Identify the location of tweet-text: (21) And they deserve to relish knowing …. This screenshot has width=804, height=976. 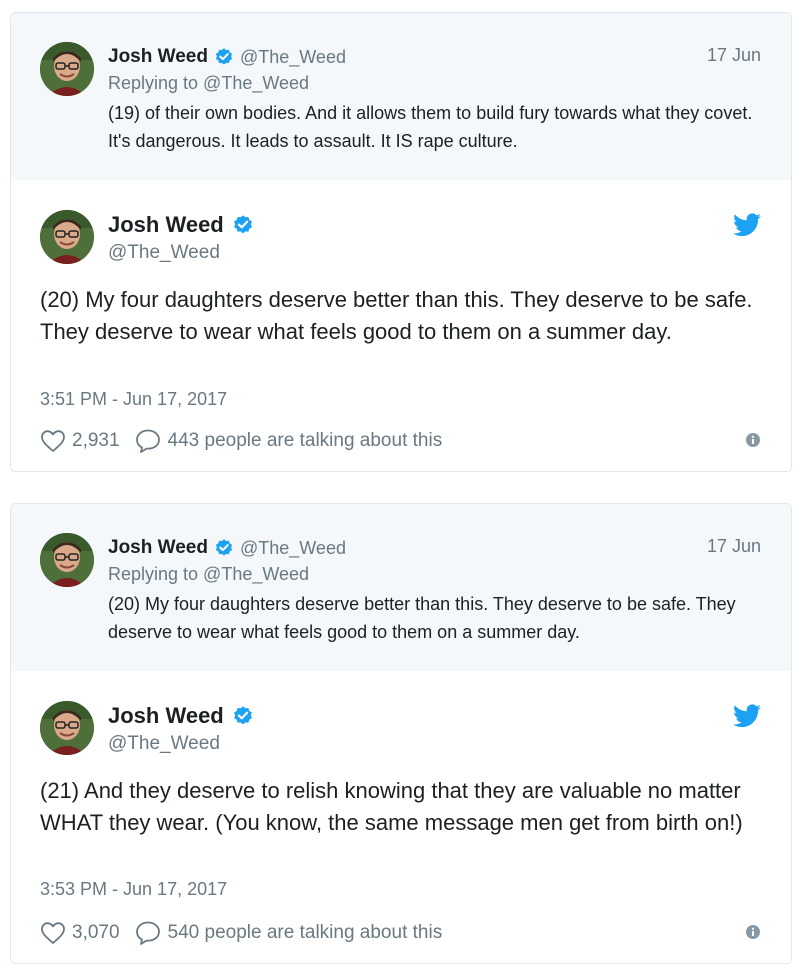
(391, 806).